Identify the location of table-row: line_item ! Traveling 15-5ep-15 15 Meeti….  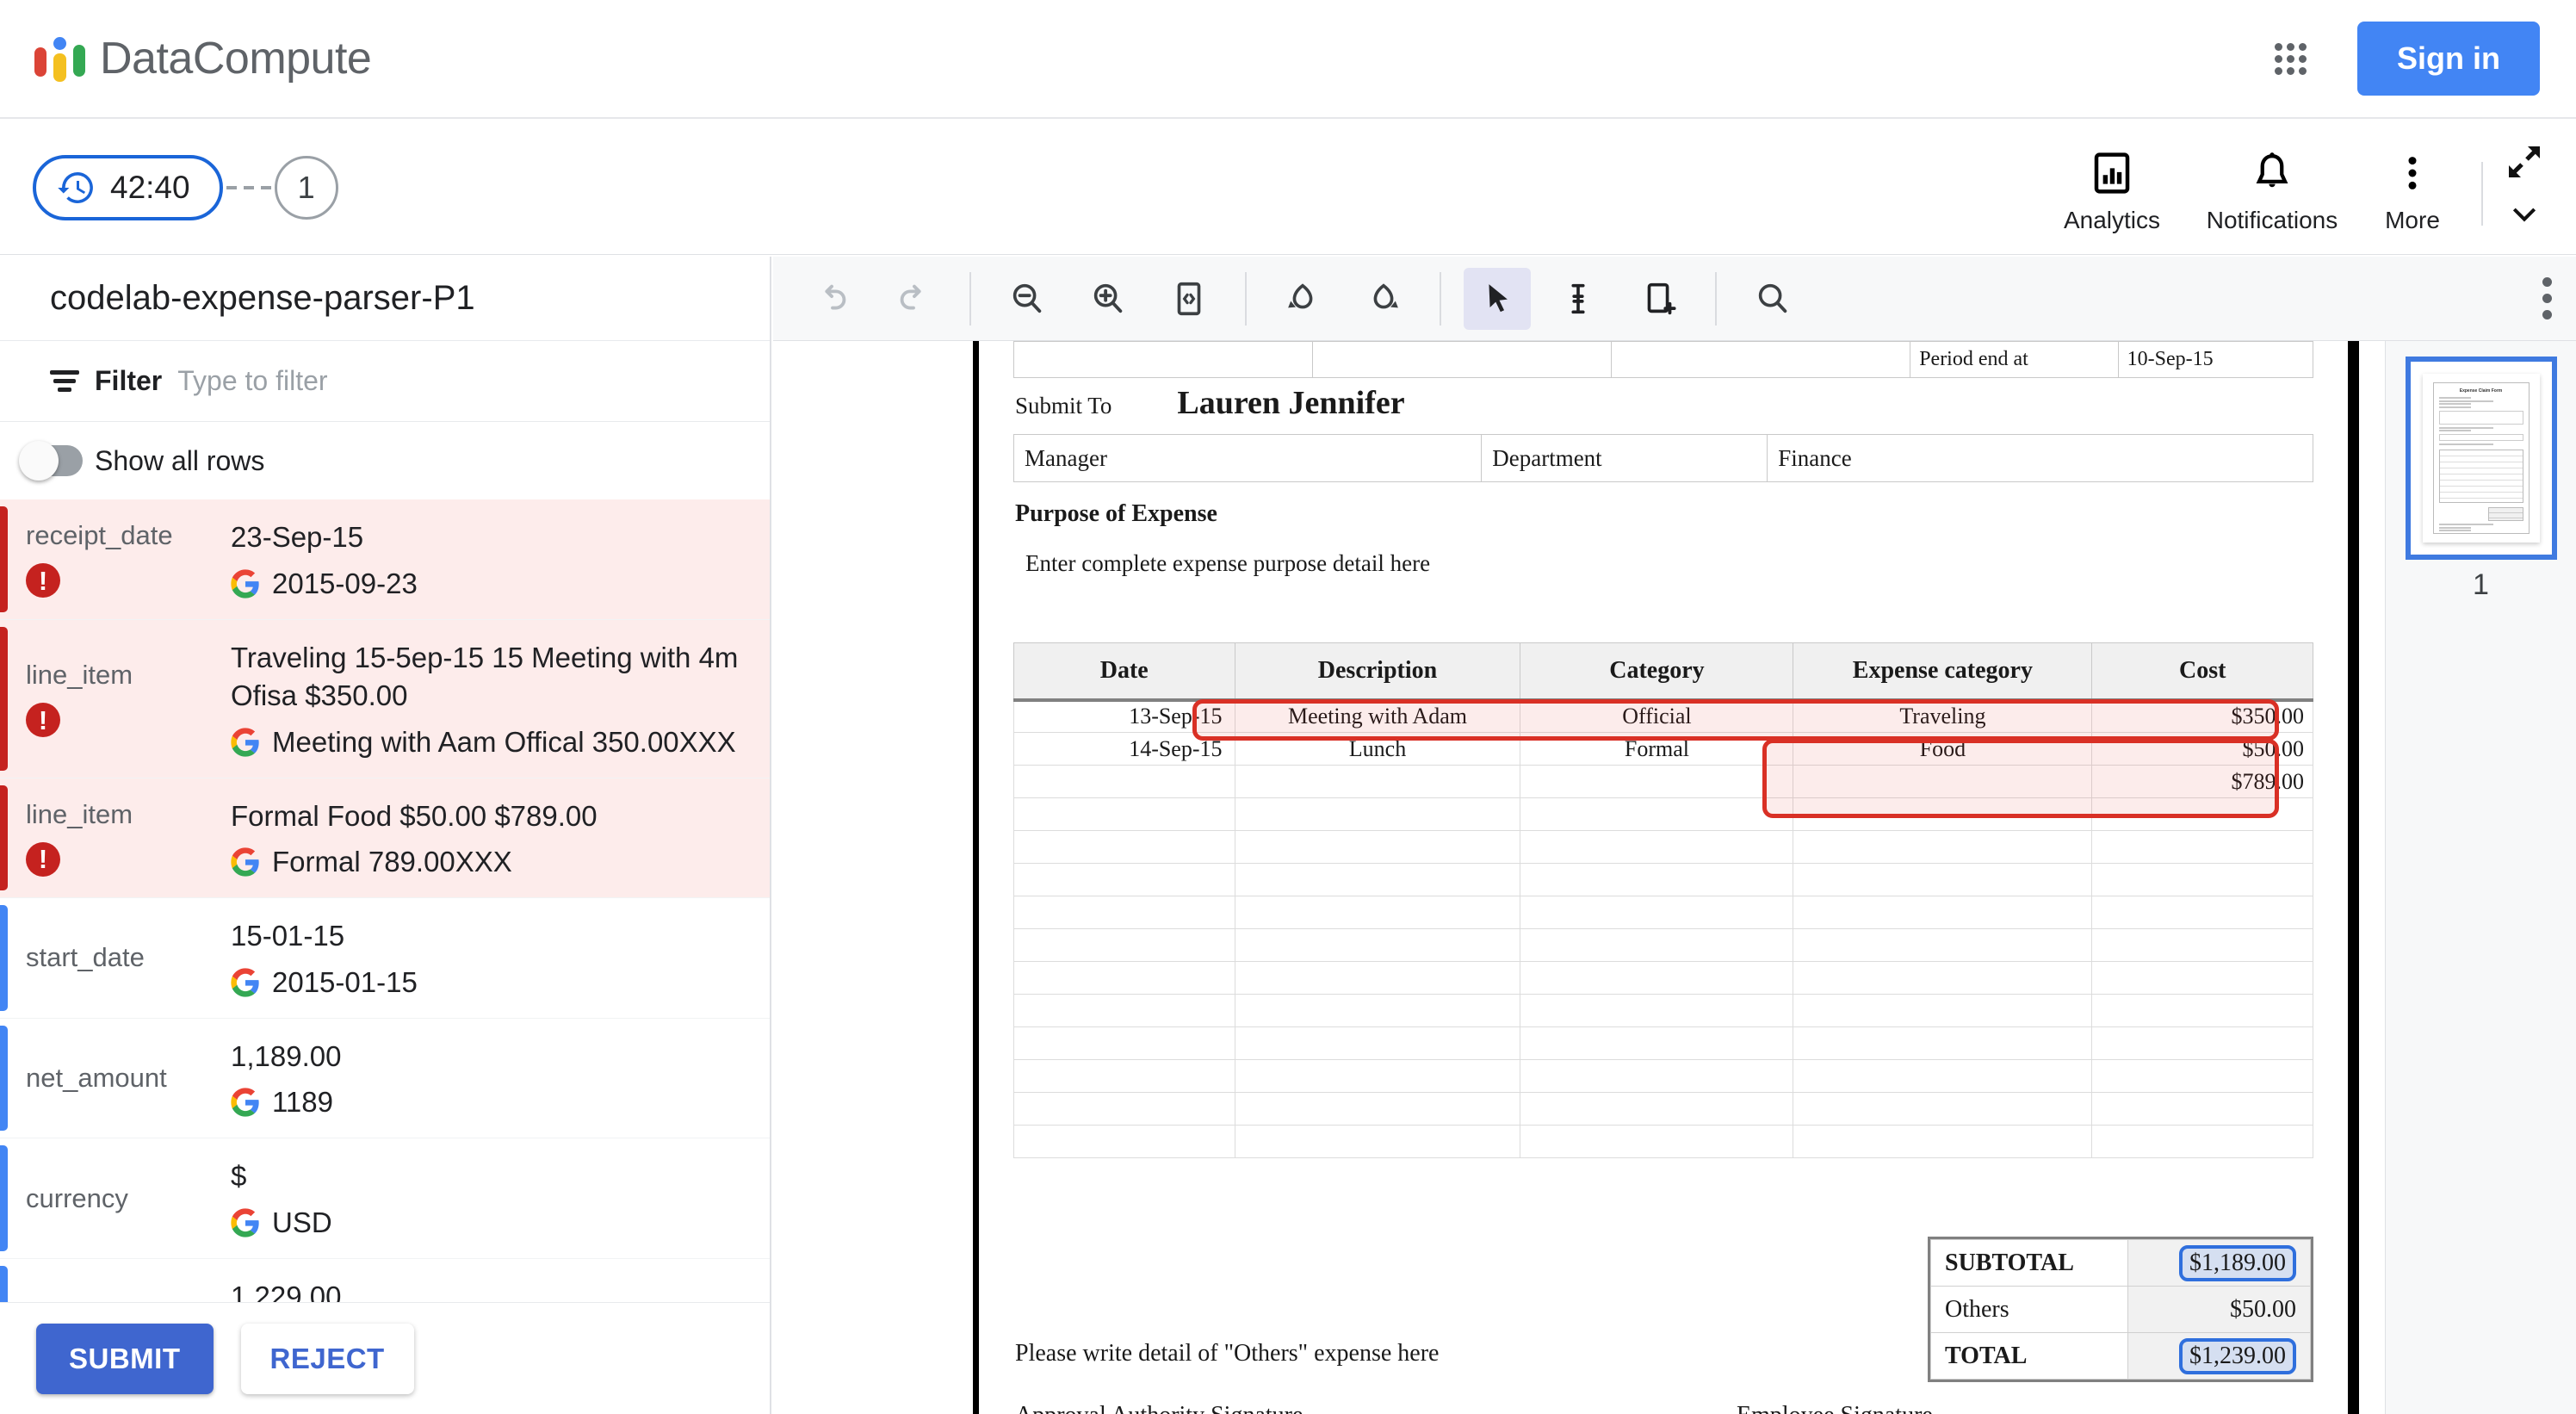
(385, 698).